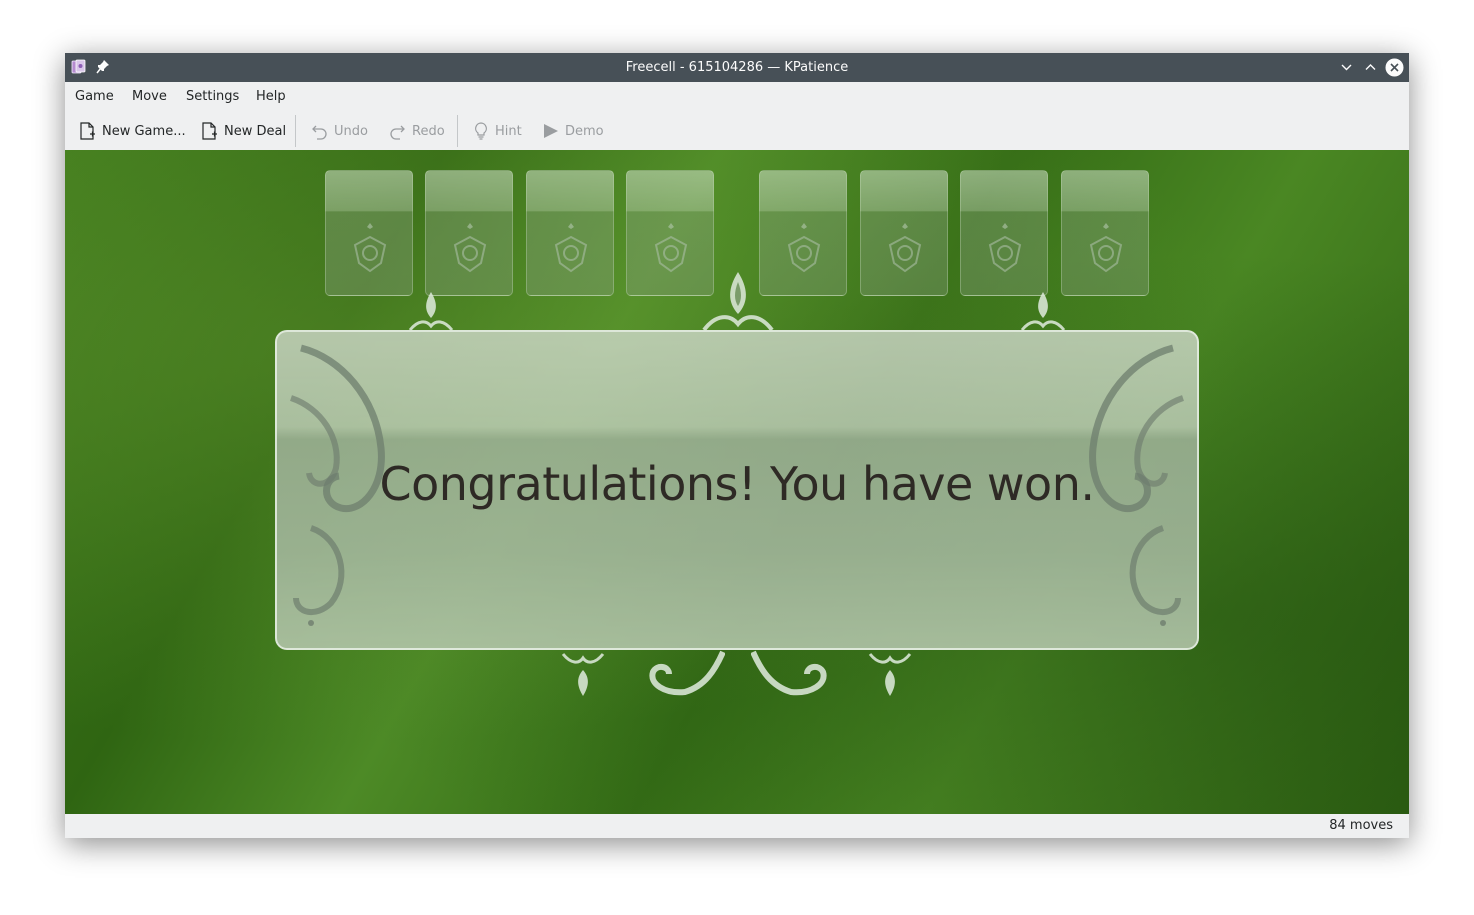  Describe the element at coordinates (397, 132) in the screenshot. I see `redo-icon` at that location.